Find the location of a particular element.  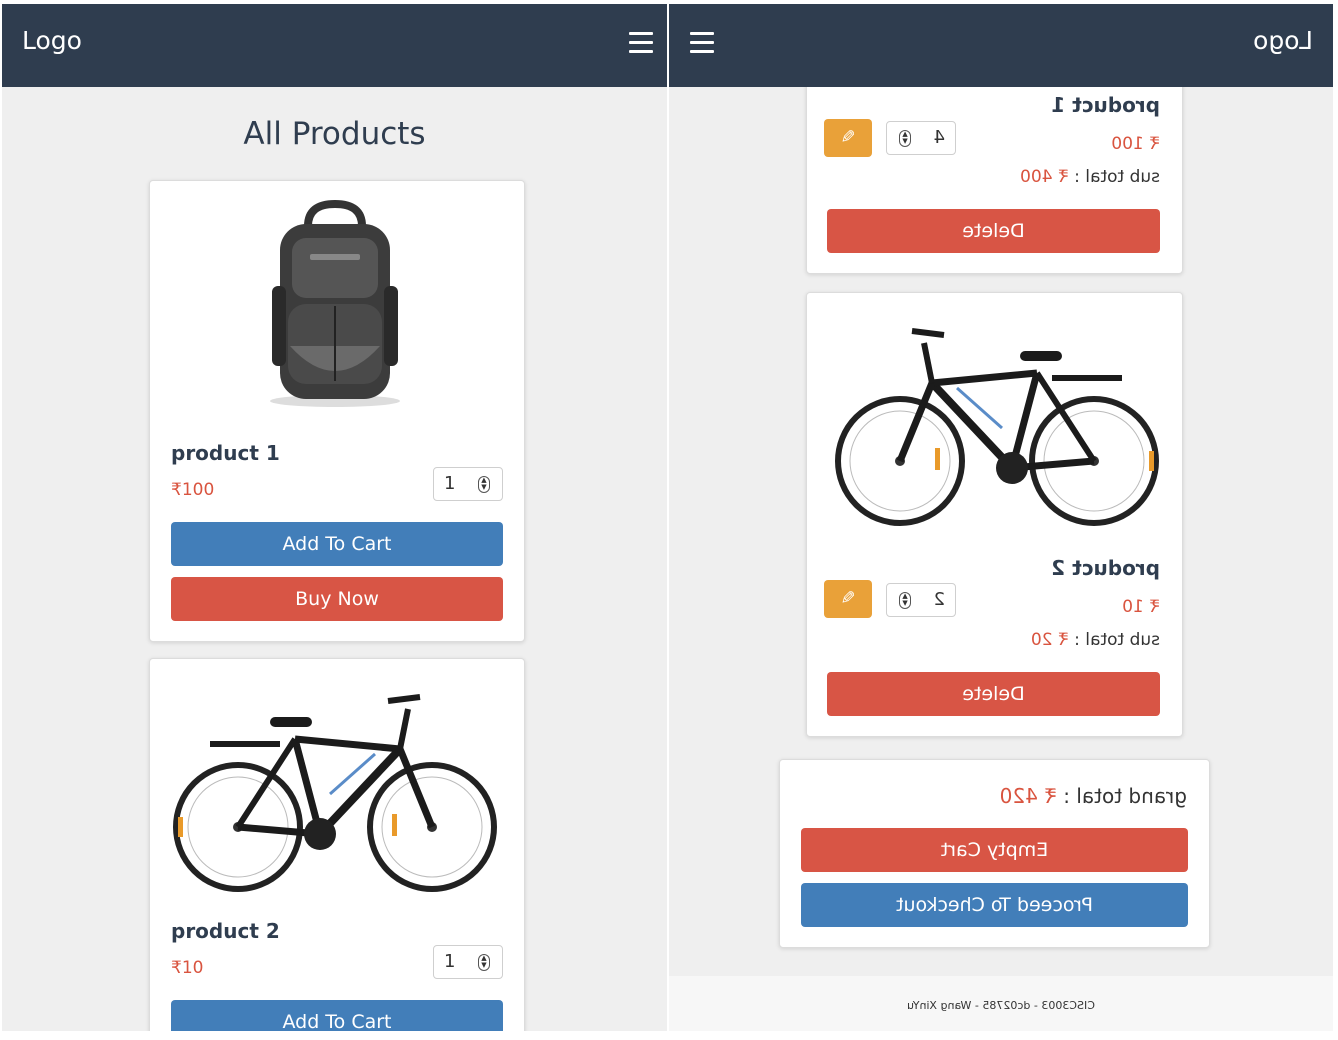

product-name: product 2 is located at coordinates (225, 931).